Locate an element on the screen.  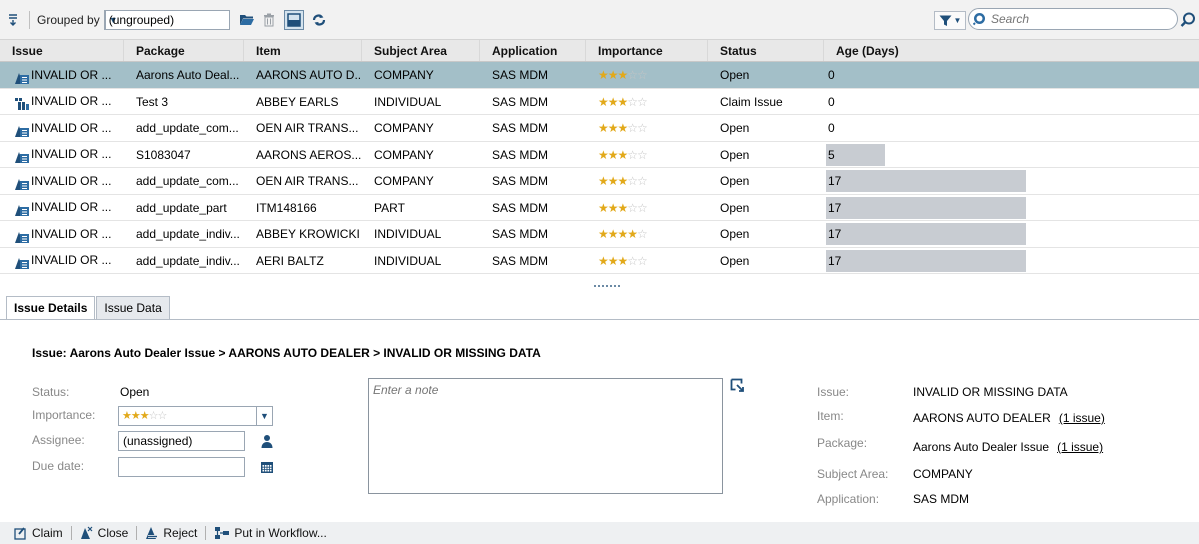
collapse-menu-icon is located at coordinates (13, 20).